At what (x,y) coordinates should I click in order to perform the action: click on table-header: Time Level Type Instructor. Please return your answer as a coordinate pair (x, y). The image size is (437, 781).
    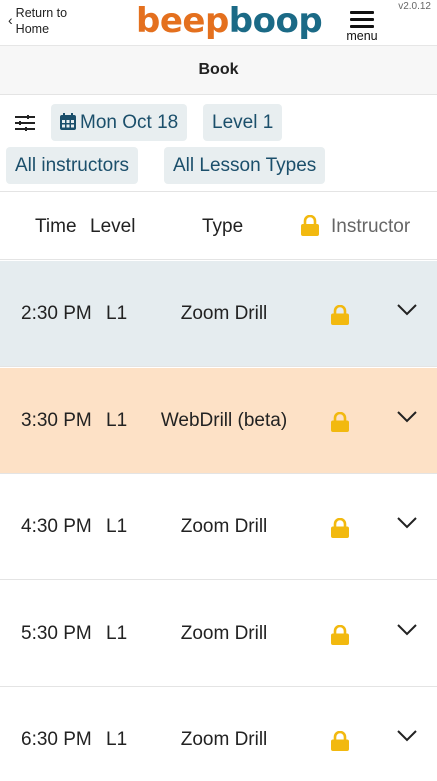
    Looking at the image, I should click on (218, 226).